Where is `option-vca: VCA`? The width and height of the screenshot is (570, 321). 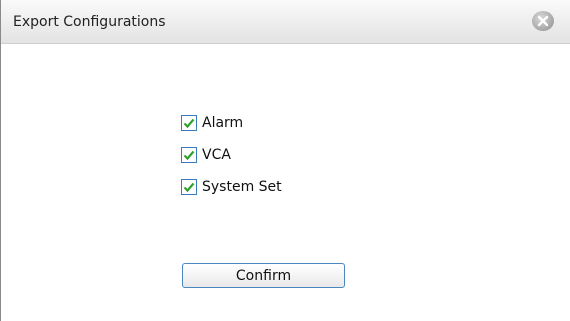 option-vca: VCA is located at coordinates (206, 155).